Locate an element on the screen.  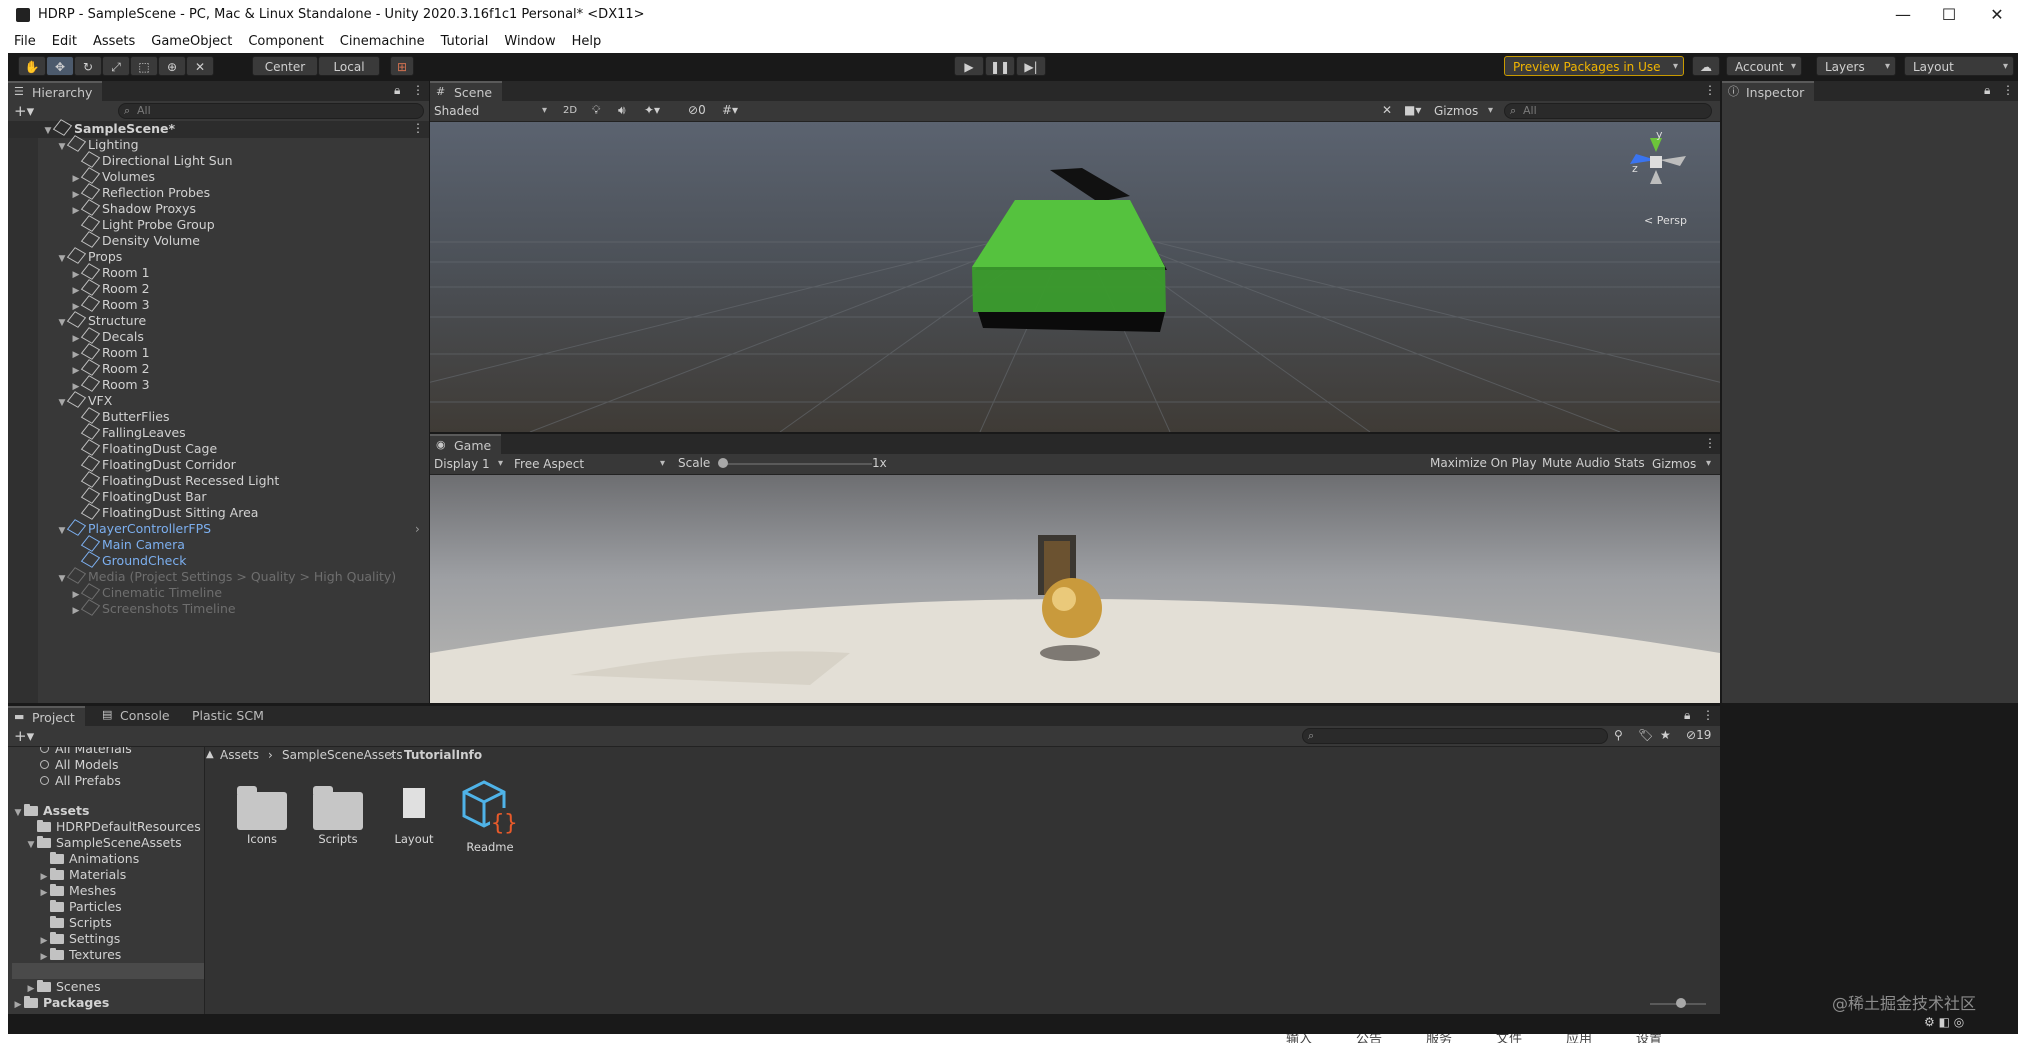
expand-arrow-icon: ▶ is located at coordinates (76, 611).